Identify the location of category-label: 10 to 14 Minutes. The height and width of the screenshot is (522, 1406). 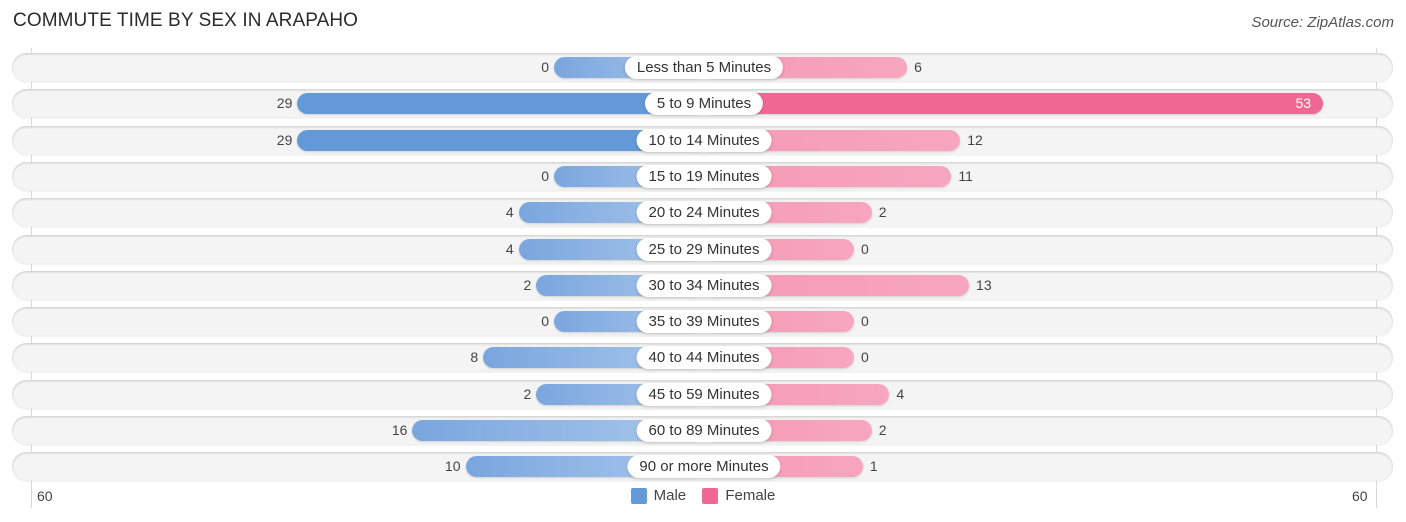
(704, 140).